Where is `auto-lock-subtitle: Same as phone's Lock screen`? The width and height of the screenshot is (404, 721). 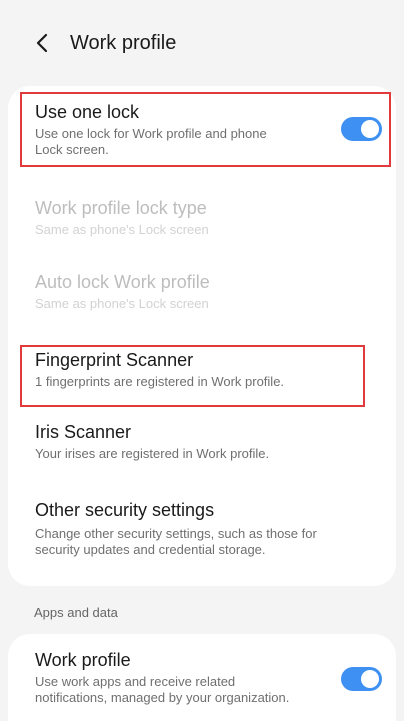
auto-lock-subtitle: Same as phone's Lock screen is located at coordinates (122, 303).